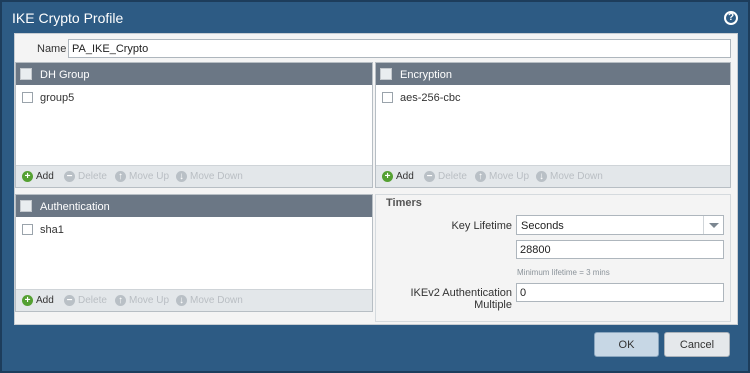 The image size is (750, 373). Describe the element at coordinates (620, 225) in the screenshot. I see `key-lifetime-unit-select: Seconds` at that location.